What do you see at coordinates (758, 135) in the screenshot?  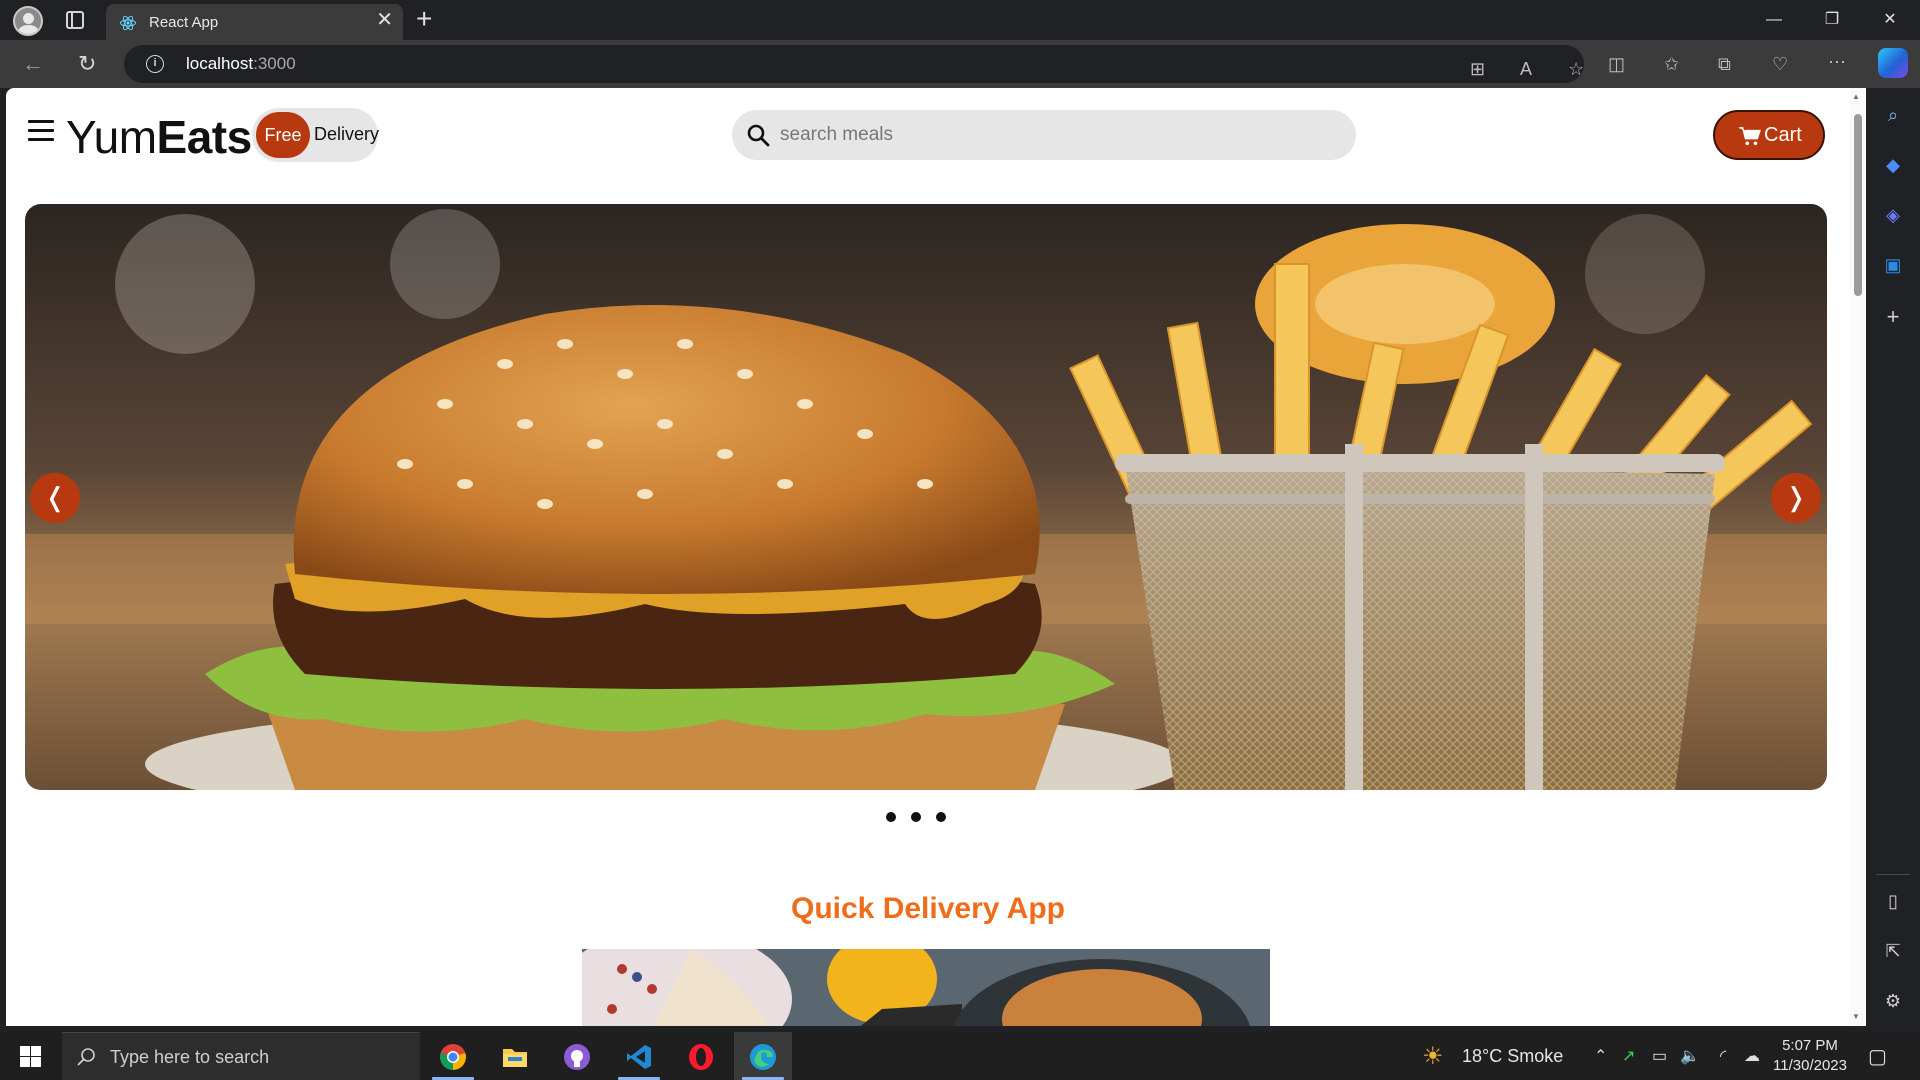 I see `search-icon` at bounding box center [758, 135].